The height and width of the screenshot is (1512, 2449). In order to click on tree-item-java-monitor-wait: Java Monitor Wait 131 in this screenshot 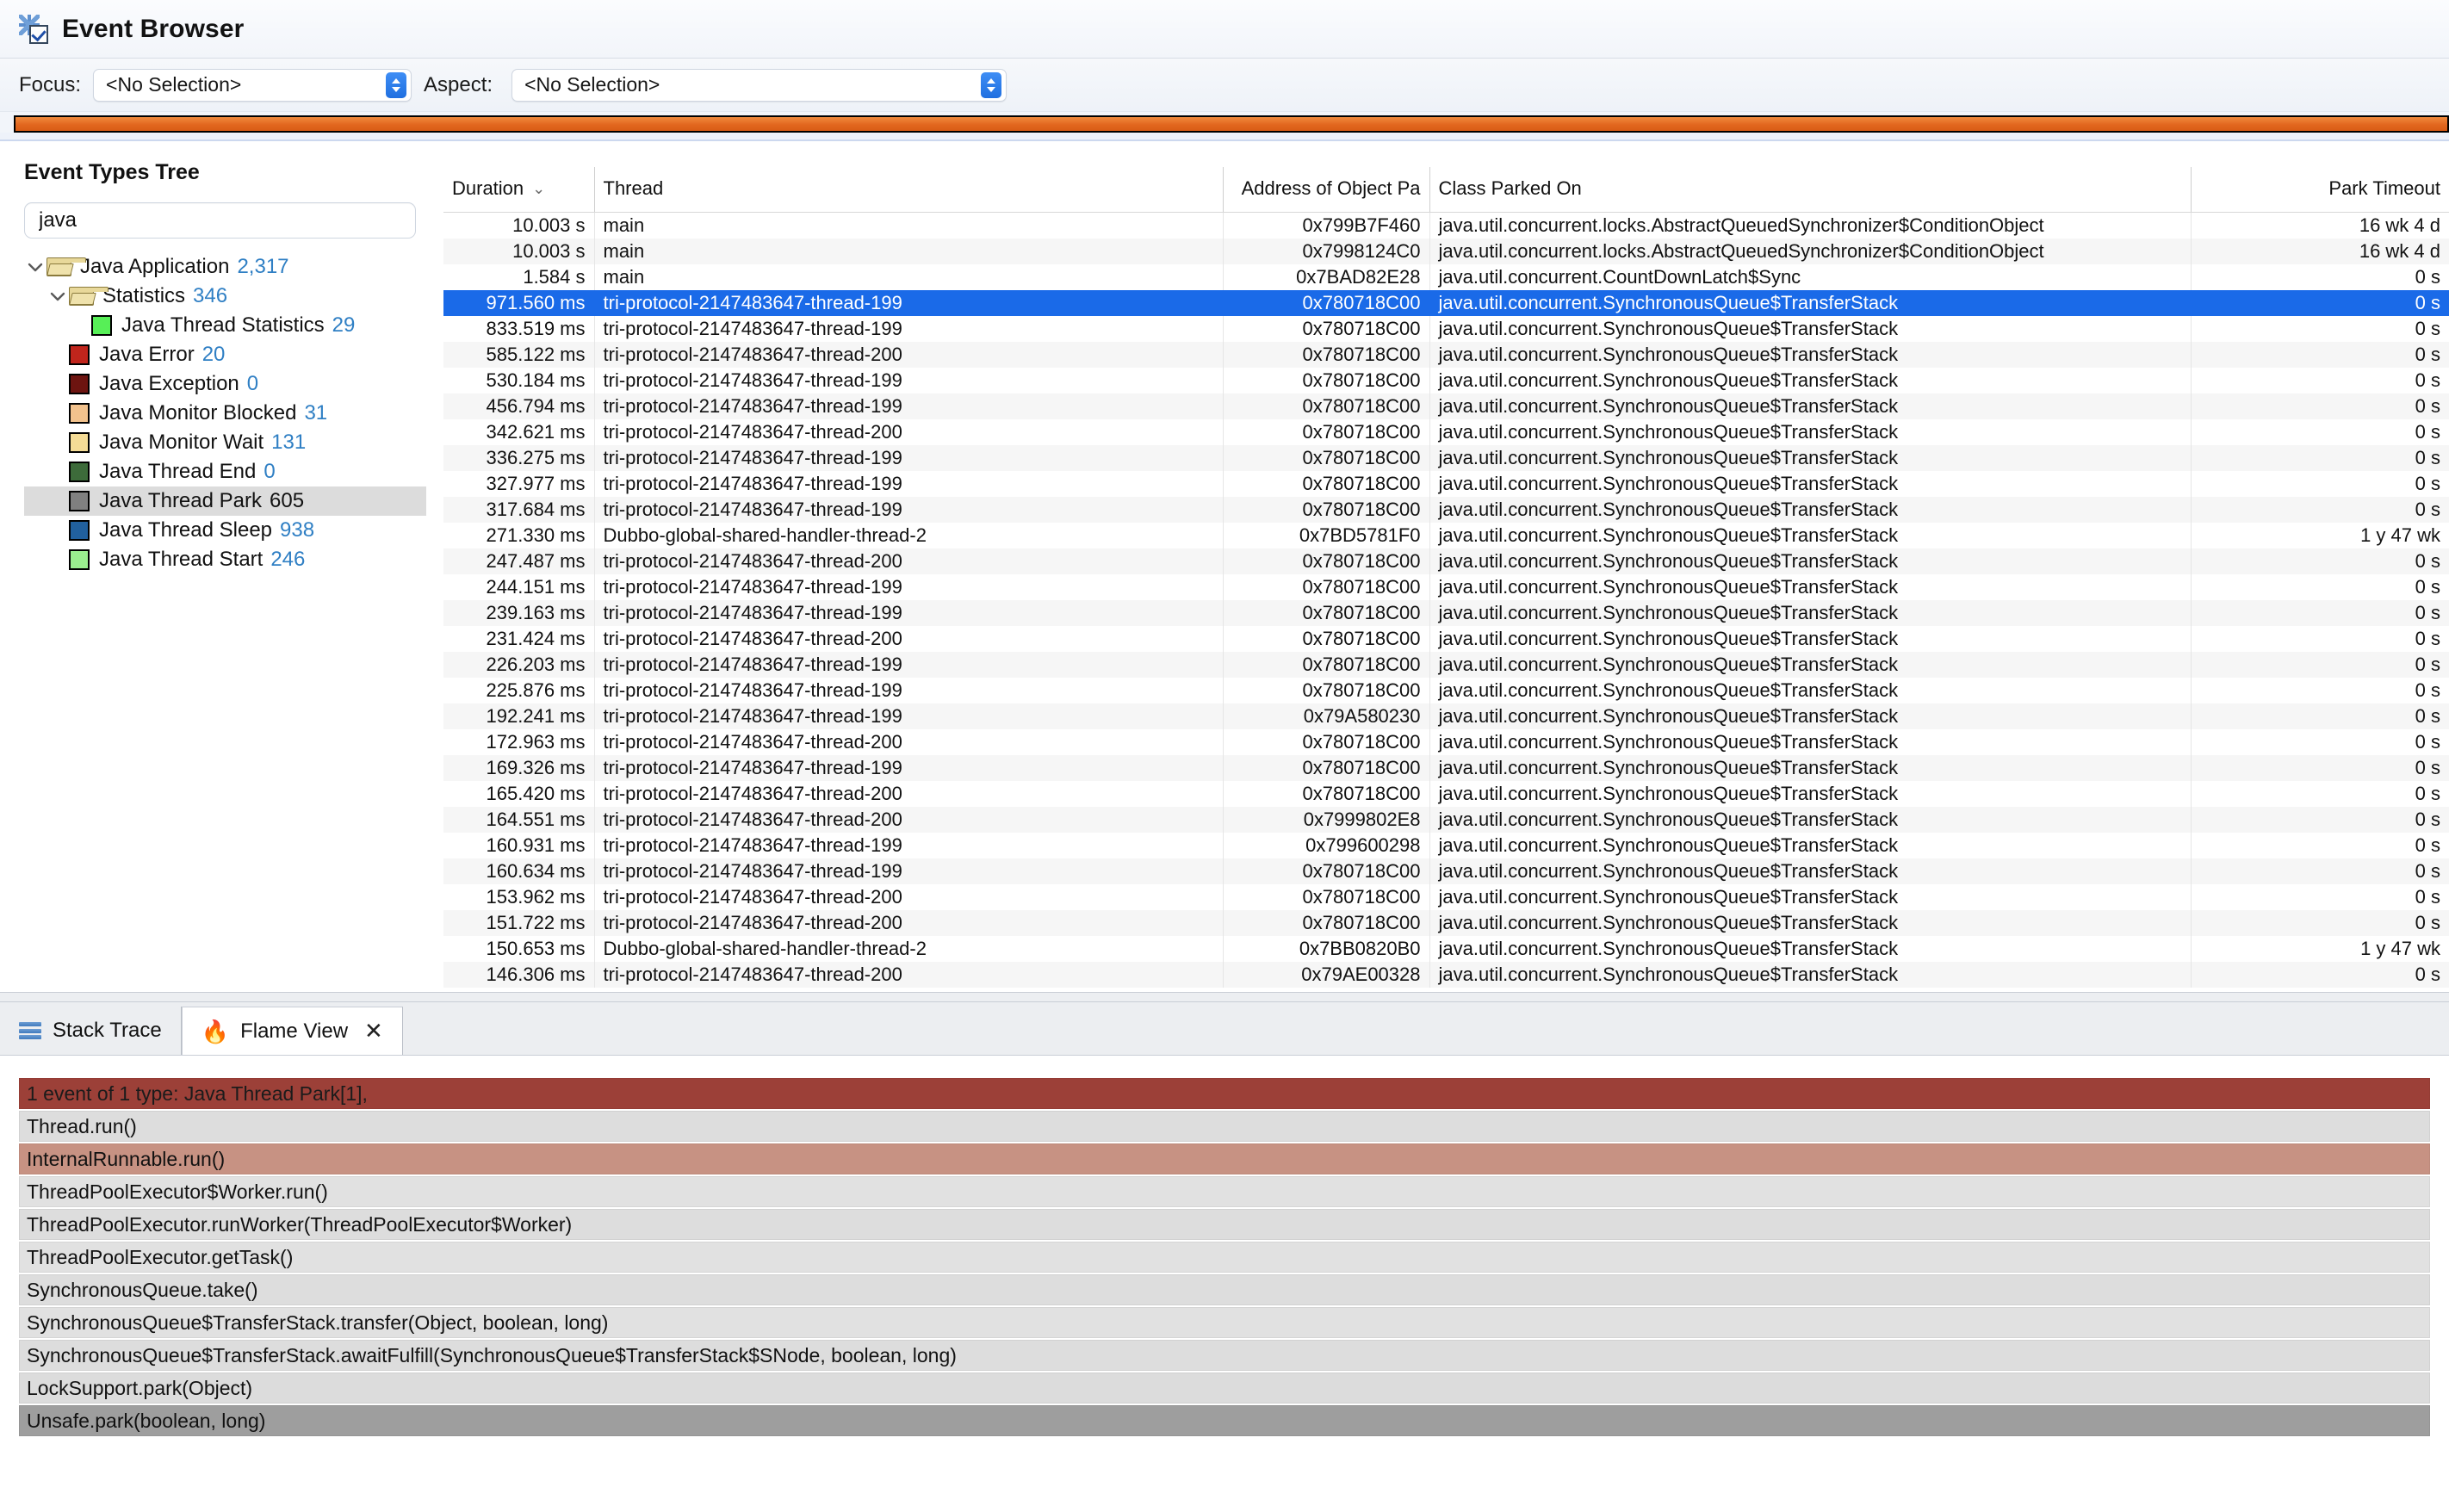, I will do `click(225, 442)`.